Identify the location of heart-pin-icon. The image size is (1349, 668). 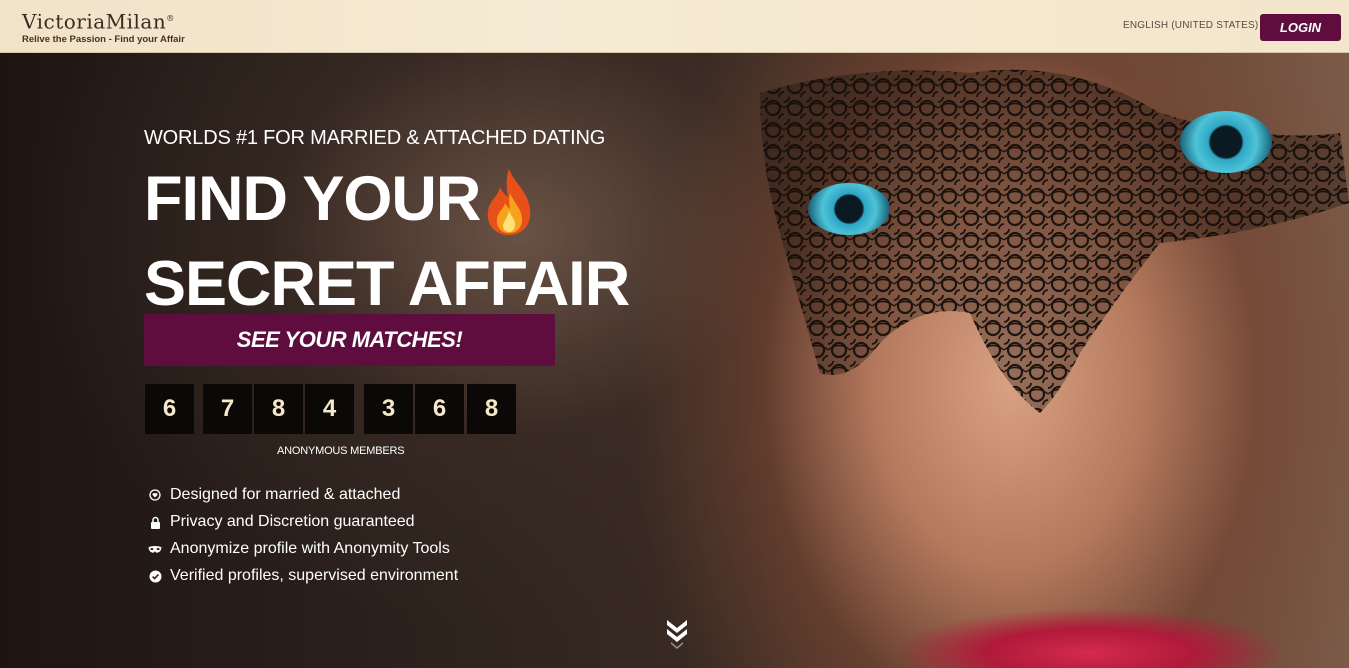
(155, 495).